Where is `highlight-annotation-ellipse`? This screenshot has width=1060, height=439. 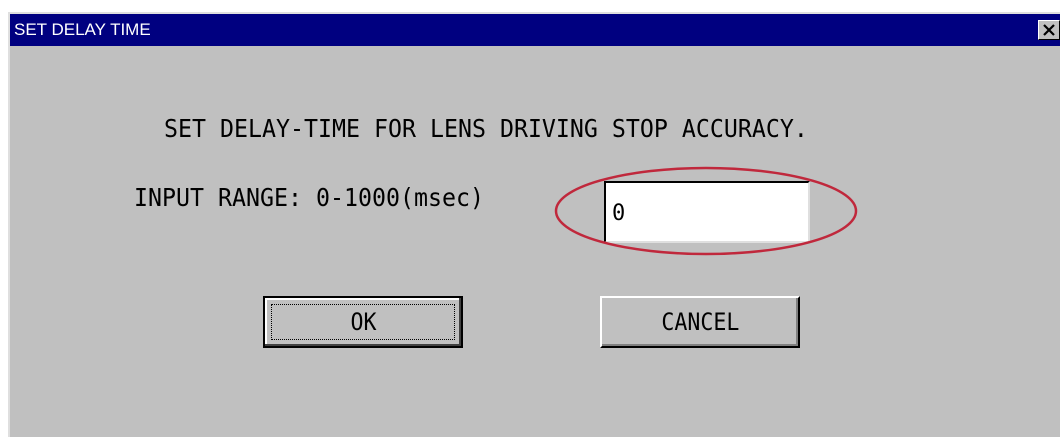 highlight-annotation-ellipse is located at coordinates (706, 211).